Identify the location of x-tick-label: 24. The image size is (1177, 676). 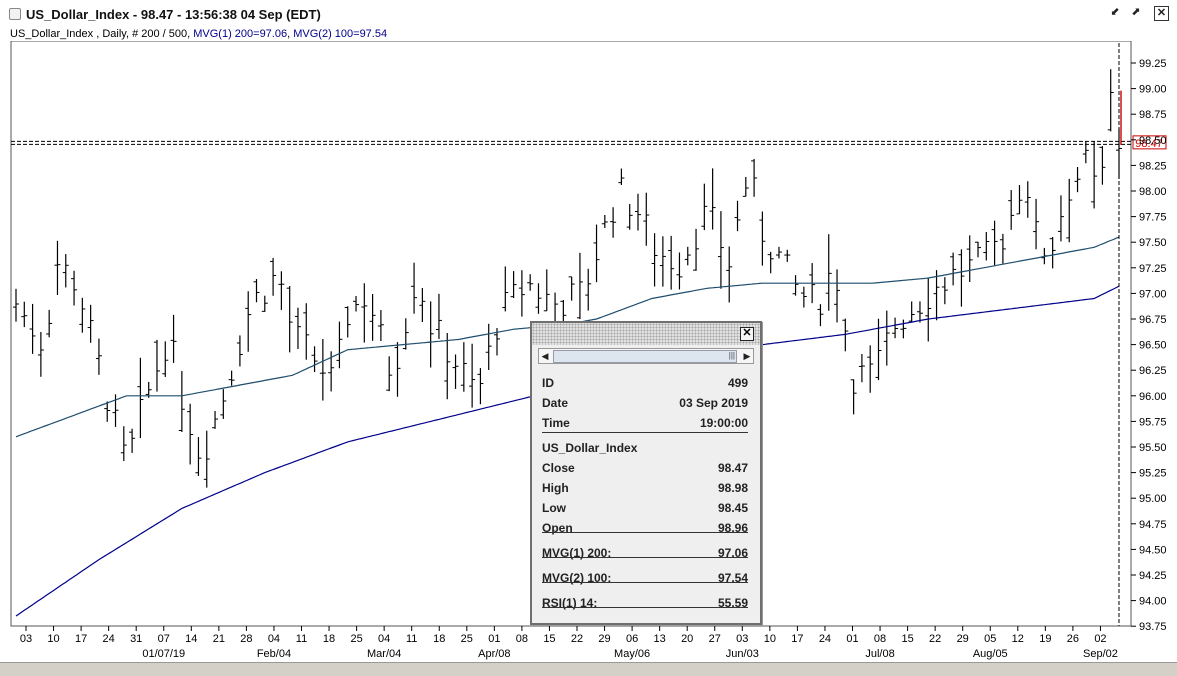
(825, 639).